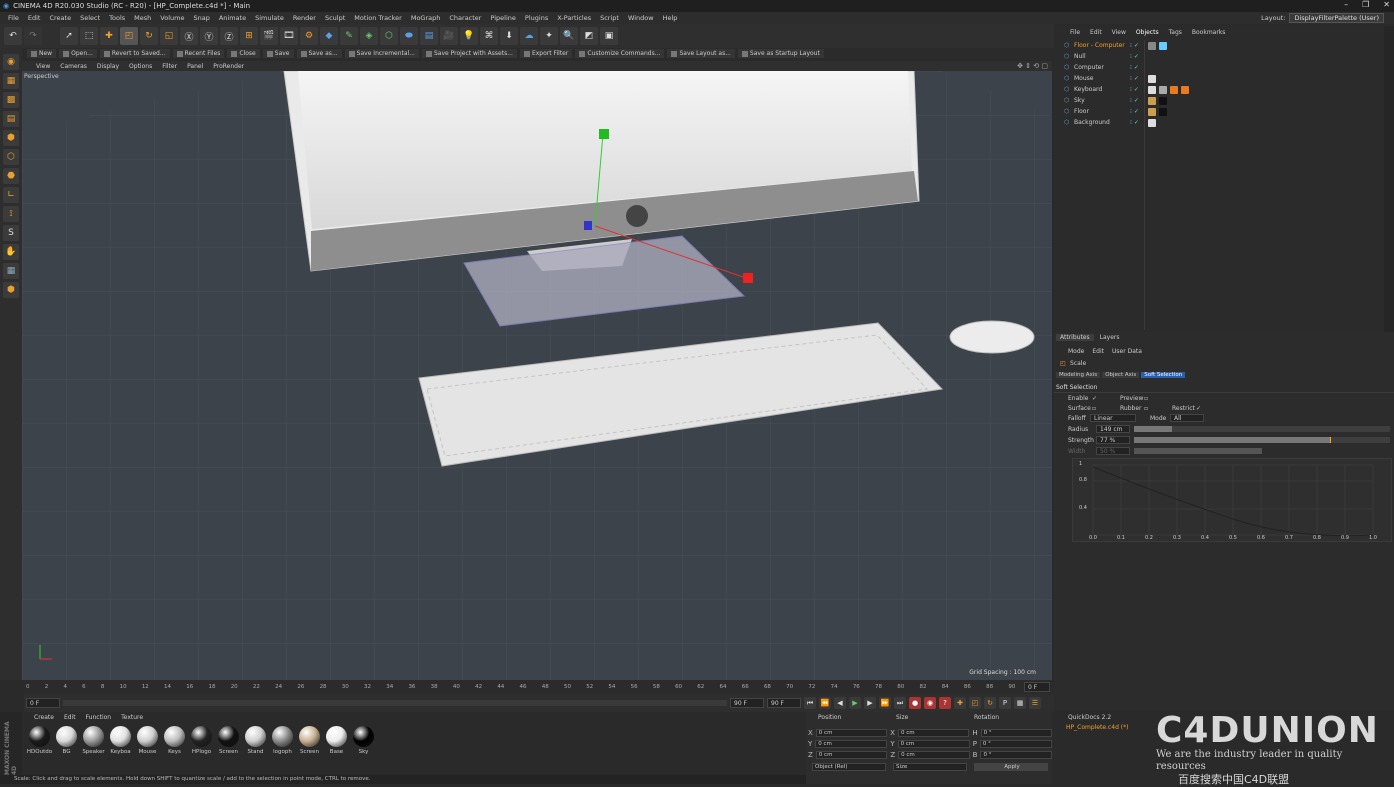  What do you see at coordinates (885, 703) in the screenshot?
I see `next-key-icon: ⏩` at bounding box center [885, 703].